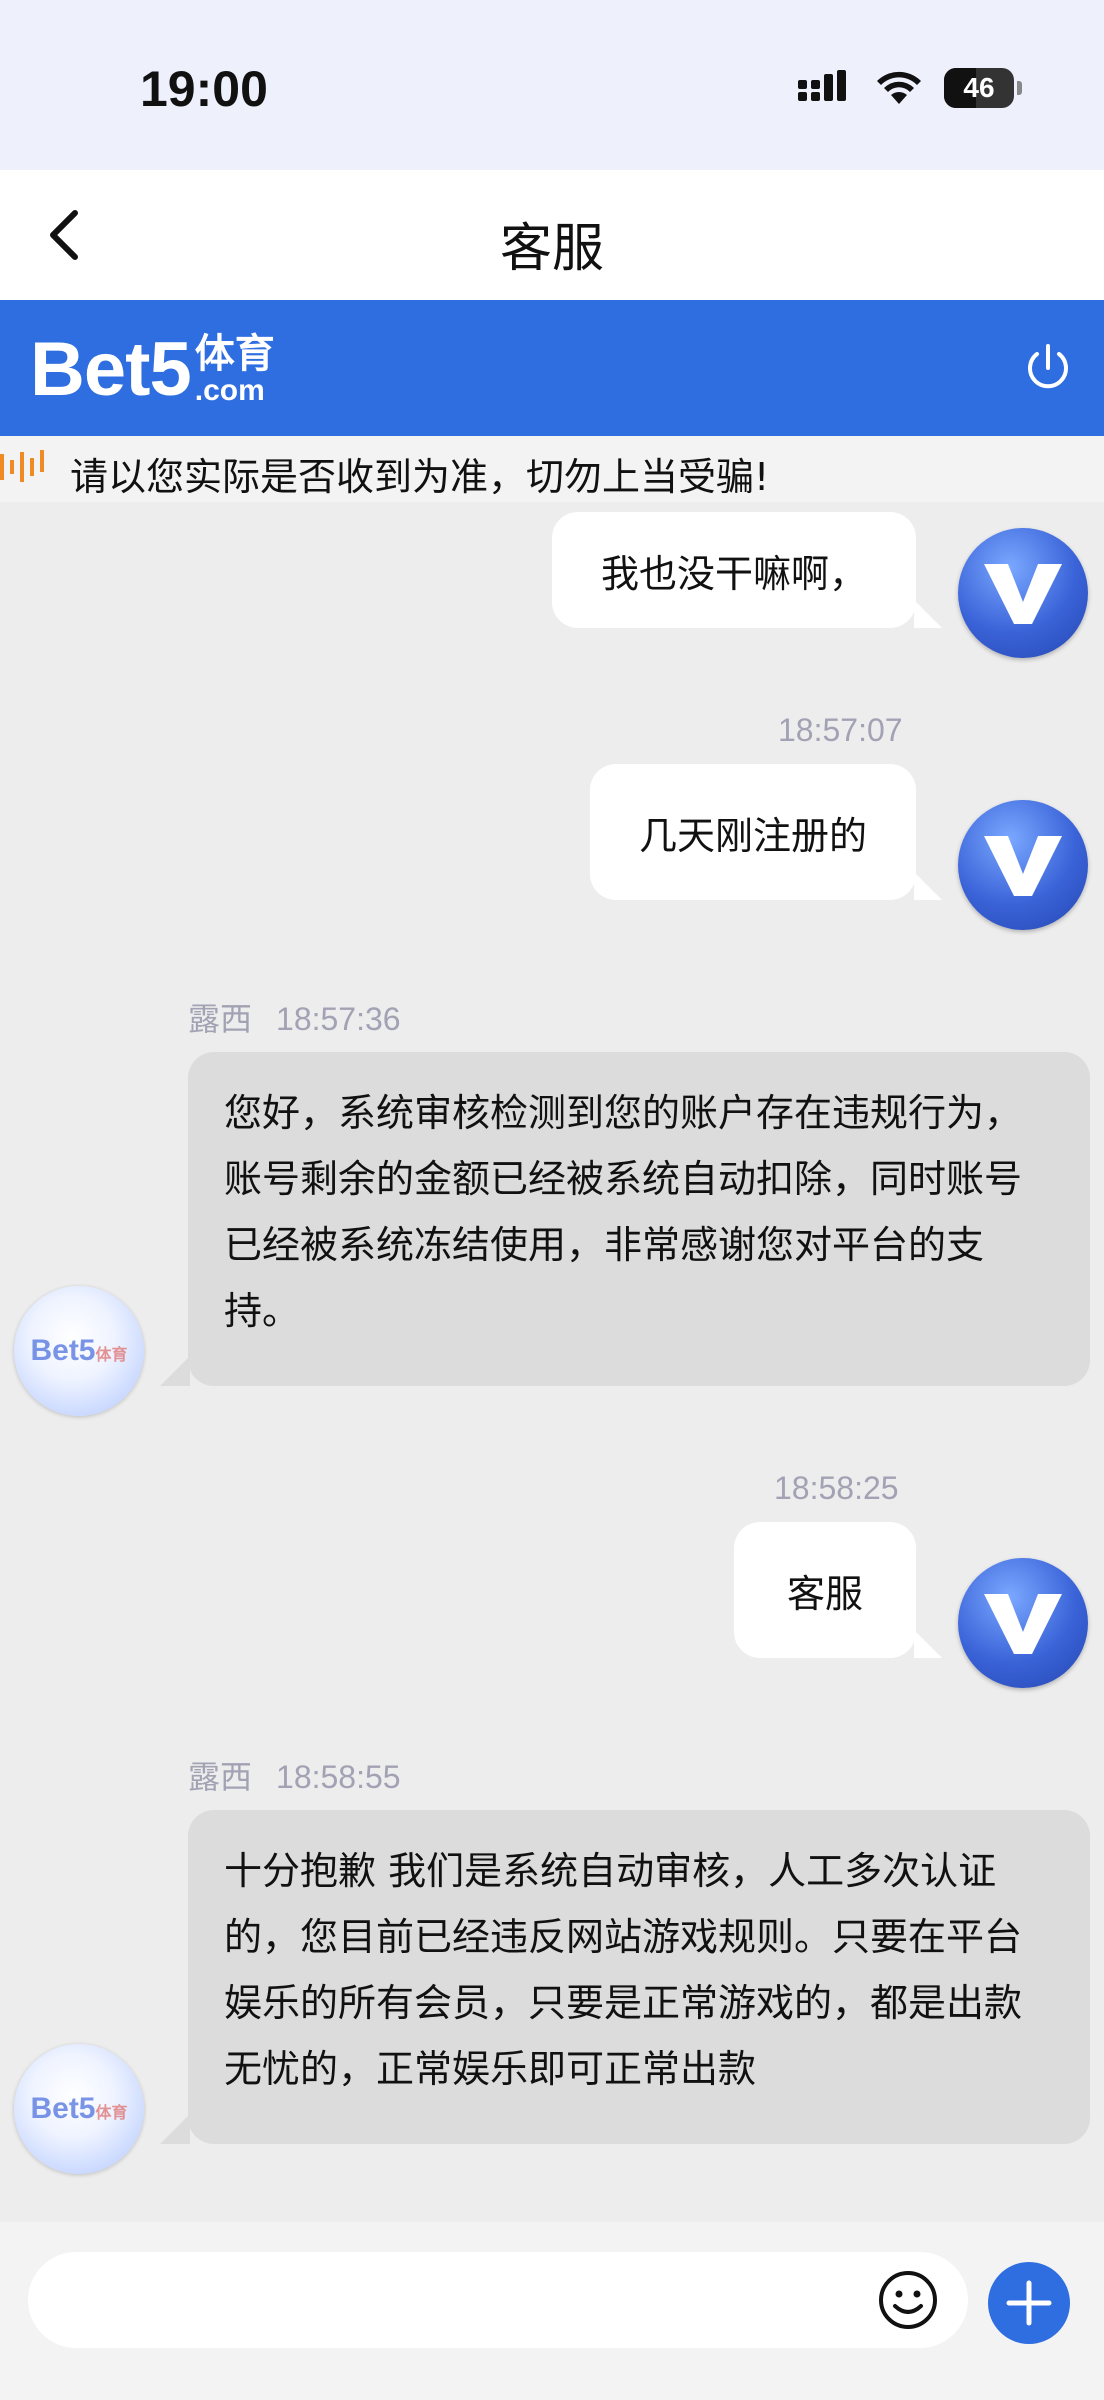 The image size is (1104, 2400). Describe the element at coordinates (204, 89) in the screenshot. I see `status-time: 19:00` at that location.